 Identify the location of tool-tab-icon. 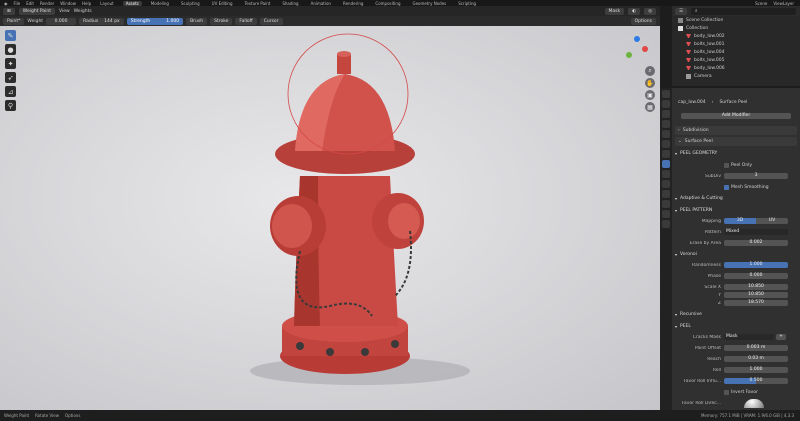
(666, 94).